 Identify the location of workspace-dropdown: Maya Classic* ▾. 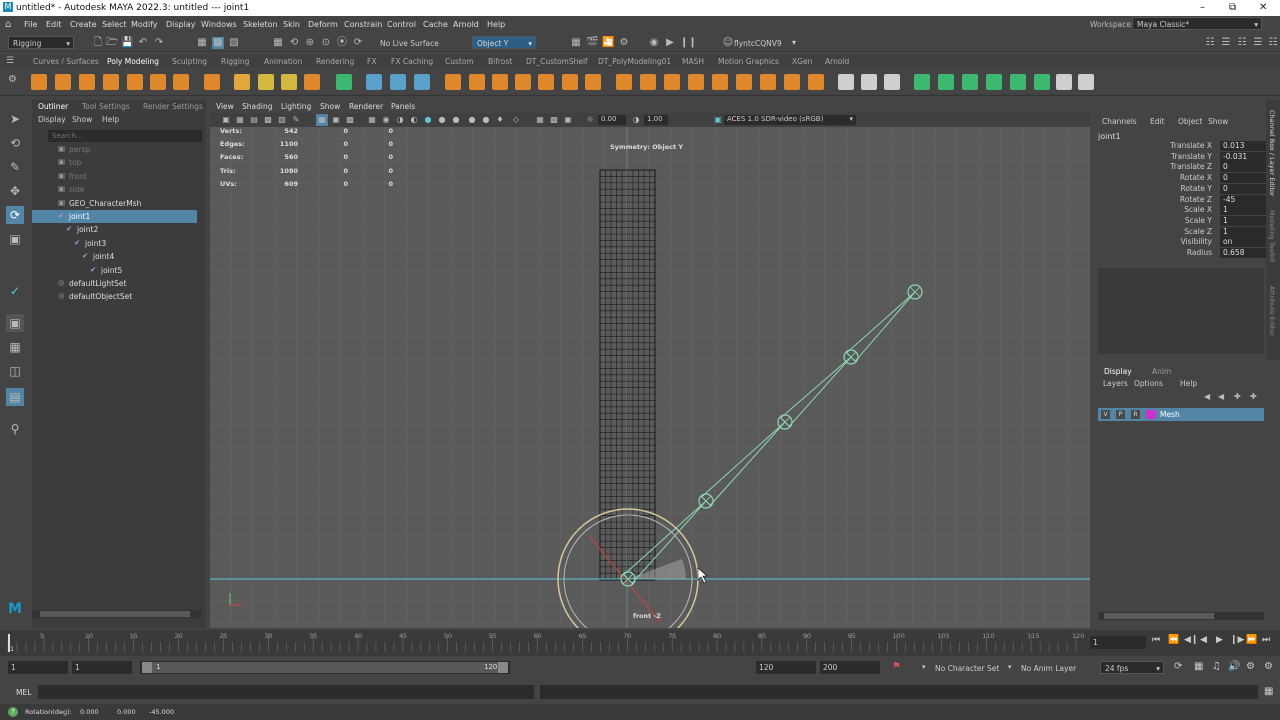
(1197, 23).